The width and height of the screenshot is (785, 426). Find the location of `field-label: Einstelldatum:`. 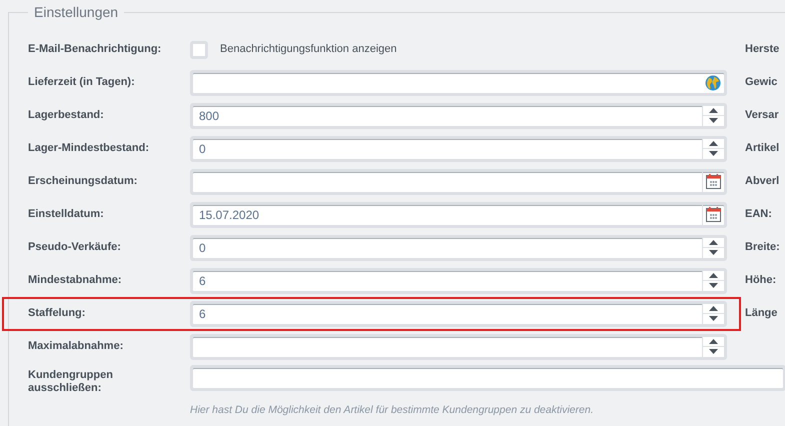

field-label: Einstelldatum: is located at coordinates (66, 214).